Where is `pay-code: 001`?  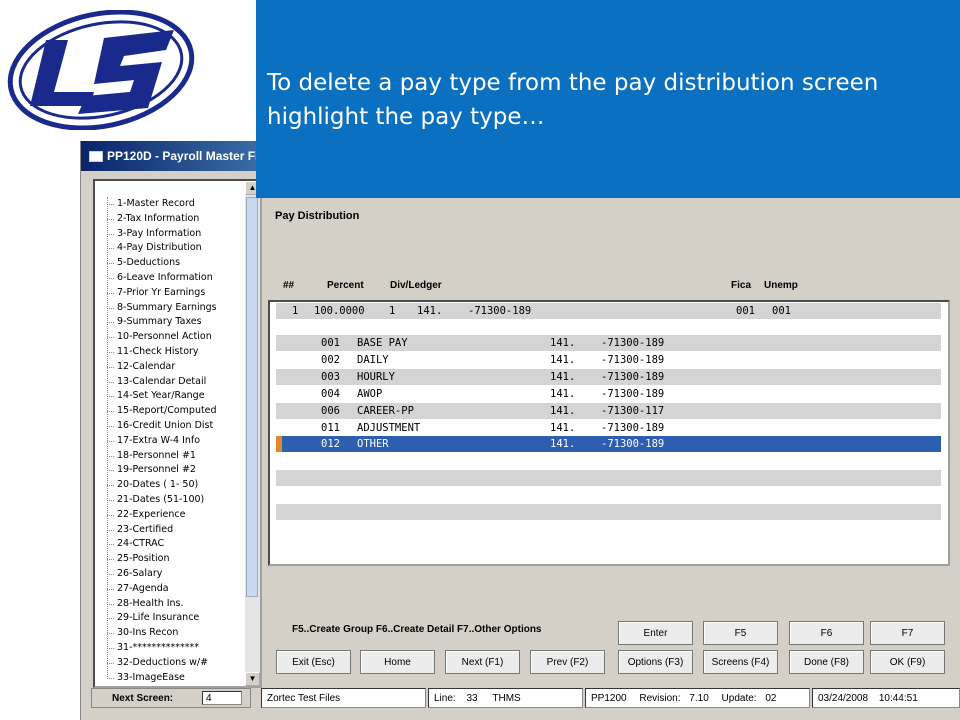
pay-code: 001 is located at coordinates (330, 343).